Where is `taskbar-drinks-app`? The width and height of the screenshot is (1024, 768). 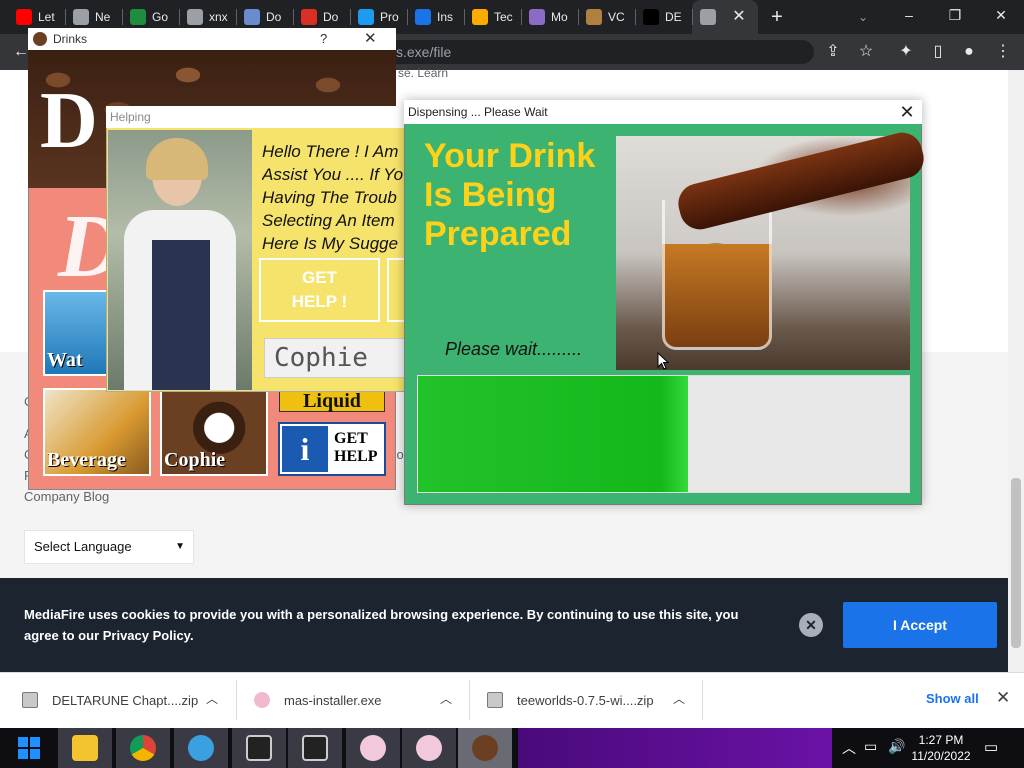
taskbar-drinks-app is located at coordinates (485, 748).